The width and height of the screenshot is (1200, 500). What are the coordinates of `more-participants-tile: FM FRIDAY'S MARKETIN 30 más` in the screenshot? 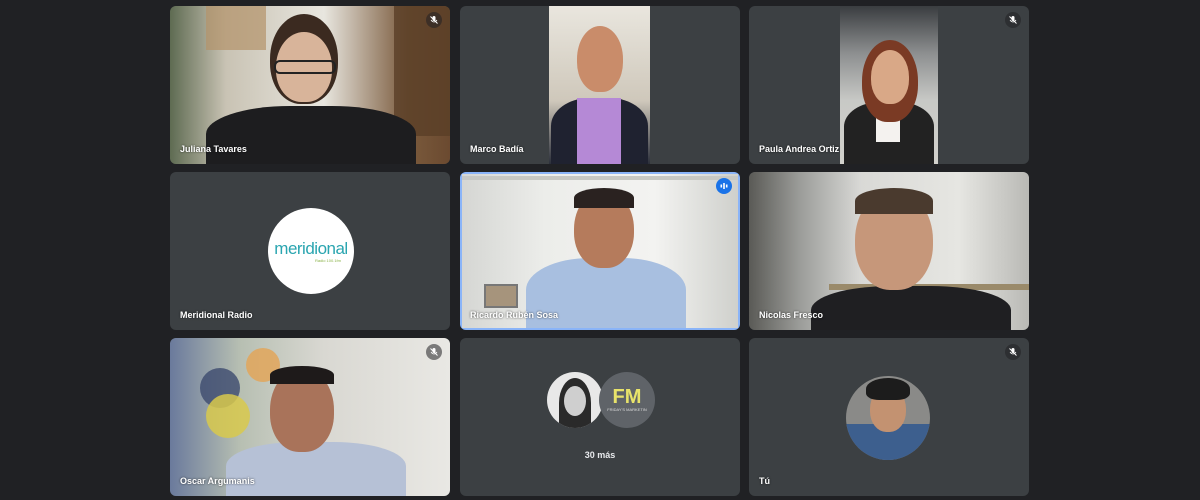 It's located at (600, 417).